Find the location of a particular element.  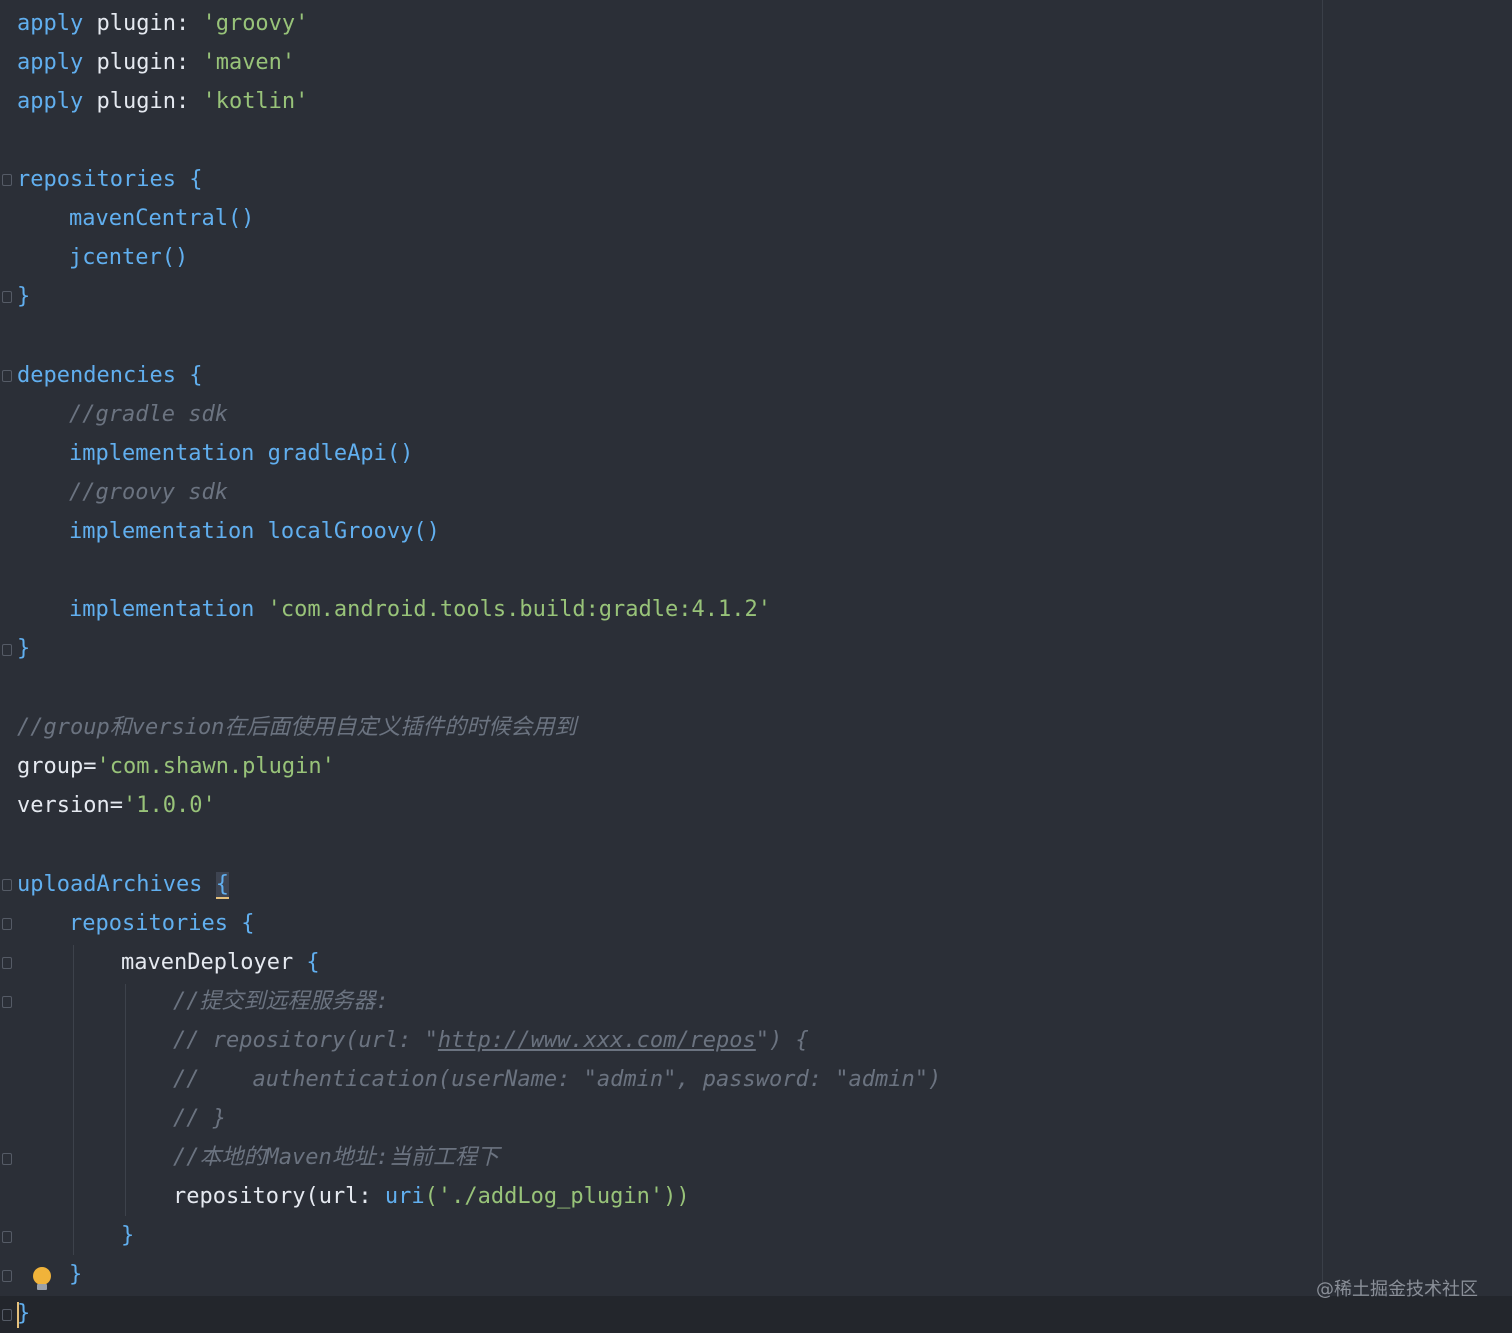

comment: //本地的Maven地址:当前工程下 is located at coordinates (336, 1157).